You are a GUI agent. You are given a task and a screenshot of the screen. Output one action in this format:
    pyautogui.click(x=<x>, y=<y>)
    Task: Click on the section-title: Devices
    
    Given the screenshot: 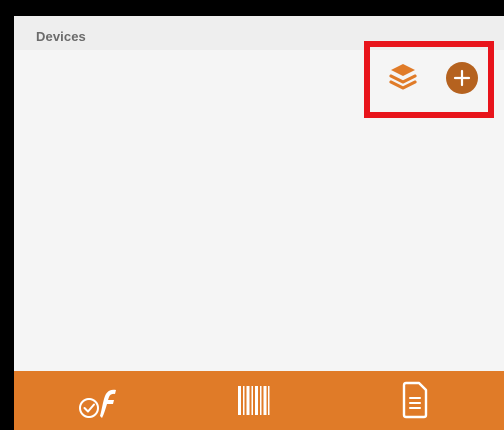 What is the action you would take?
    pyautogui.click(x=61, y=36)
    